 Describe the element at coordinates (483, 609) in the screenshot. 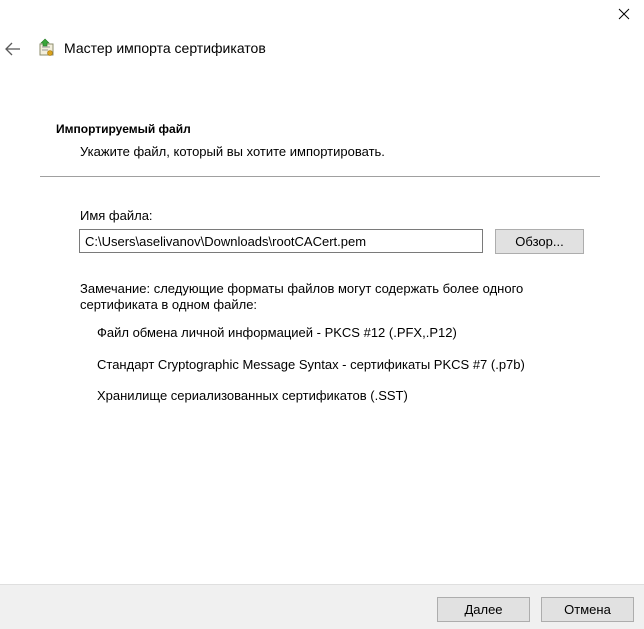

I see `next-button: Далее` at that location.